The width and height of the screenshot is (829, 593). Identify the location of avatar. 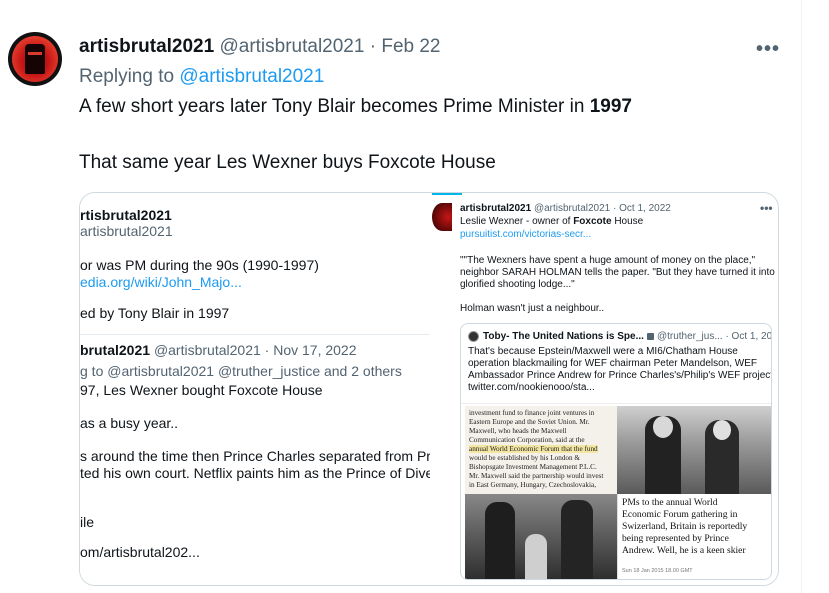
(35, 59).